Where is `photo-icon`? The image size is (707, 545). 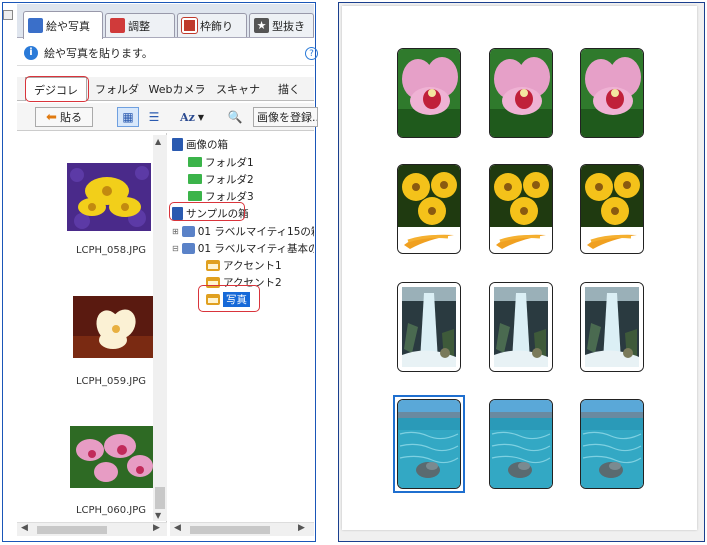
photo-icon is located at coordinates (35, 25).